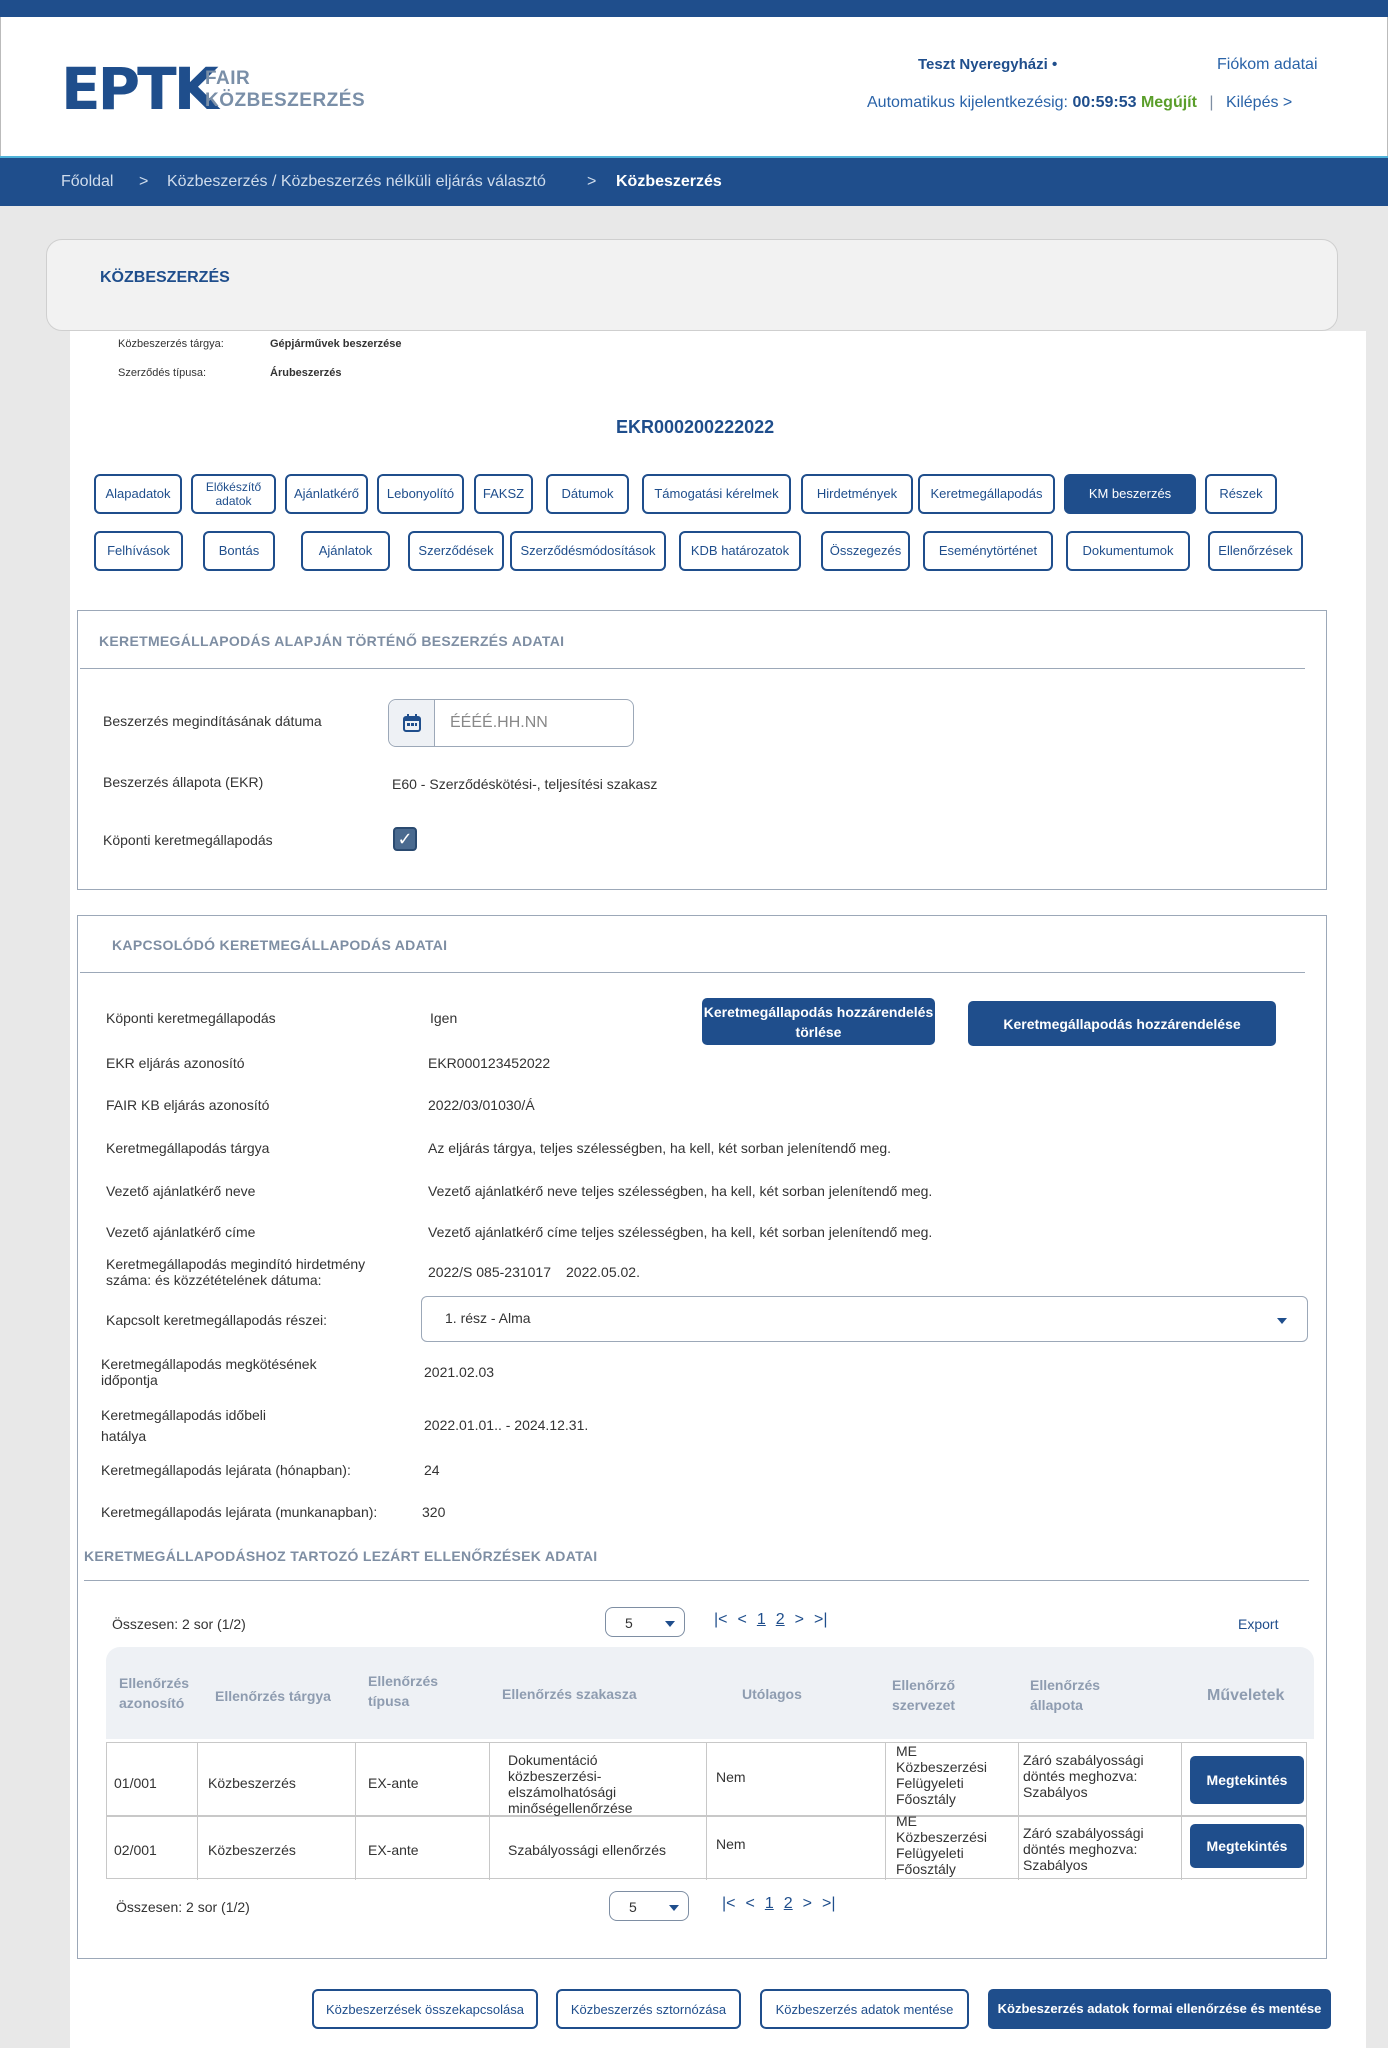 Image resolution: width=1388 pixels, height=2048 pixels. What do you see at coordinates (865, 551) in the screenshot?
I see `tab-osszegezes: Összegezés` at bounding box center [865, 551].